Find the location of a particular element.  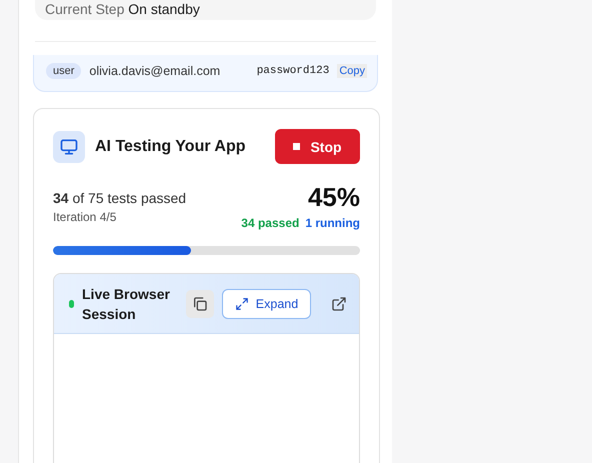

role-badge: user is located at coordinates (64, 71).